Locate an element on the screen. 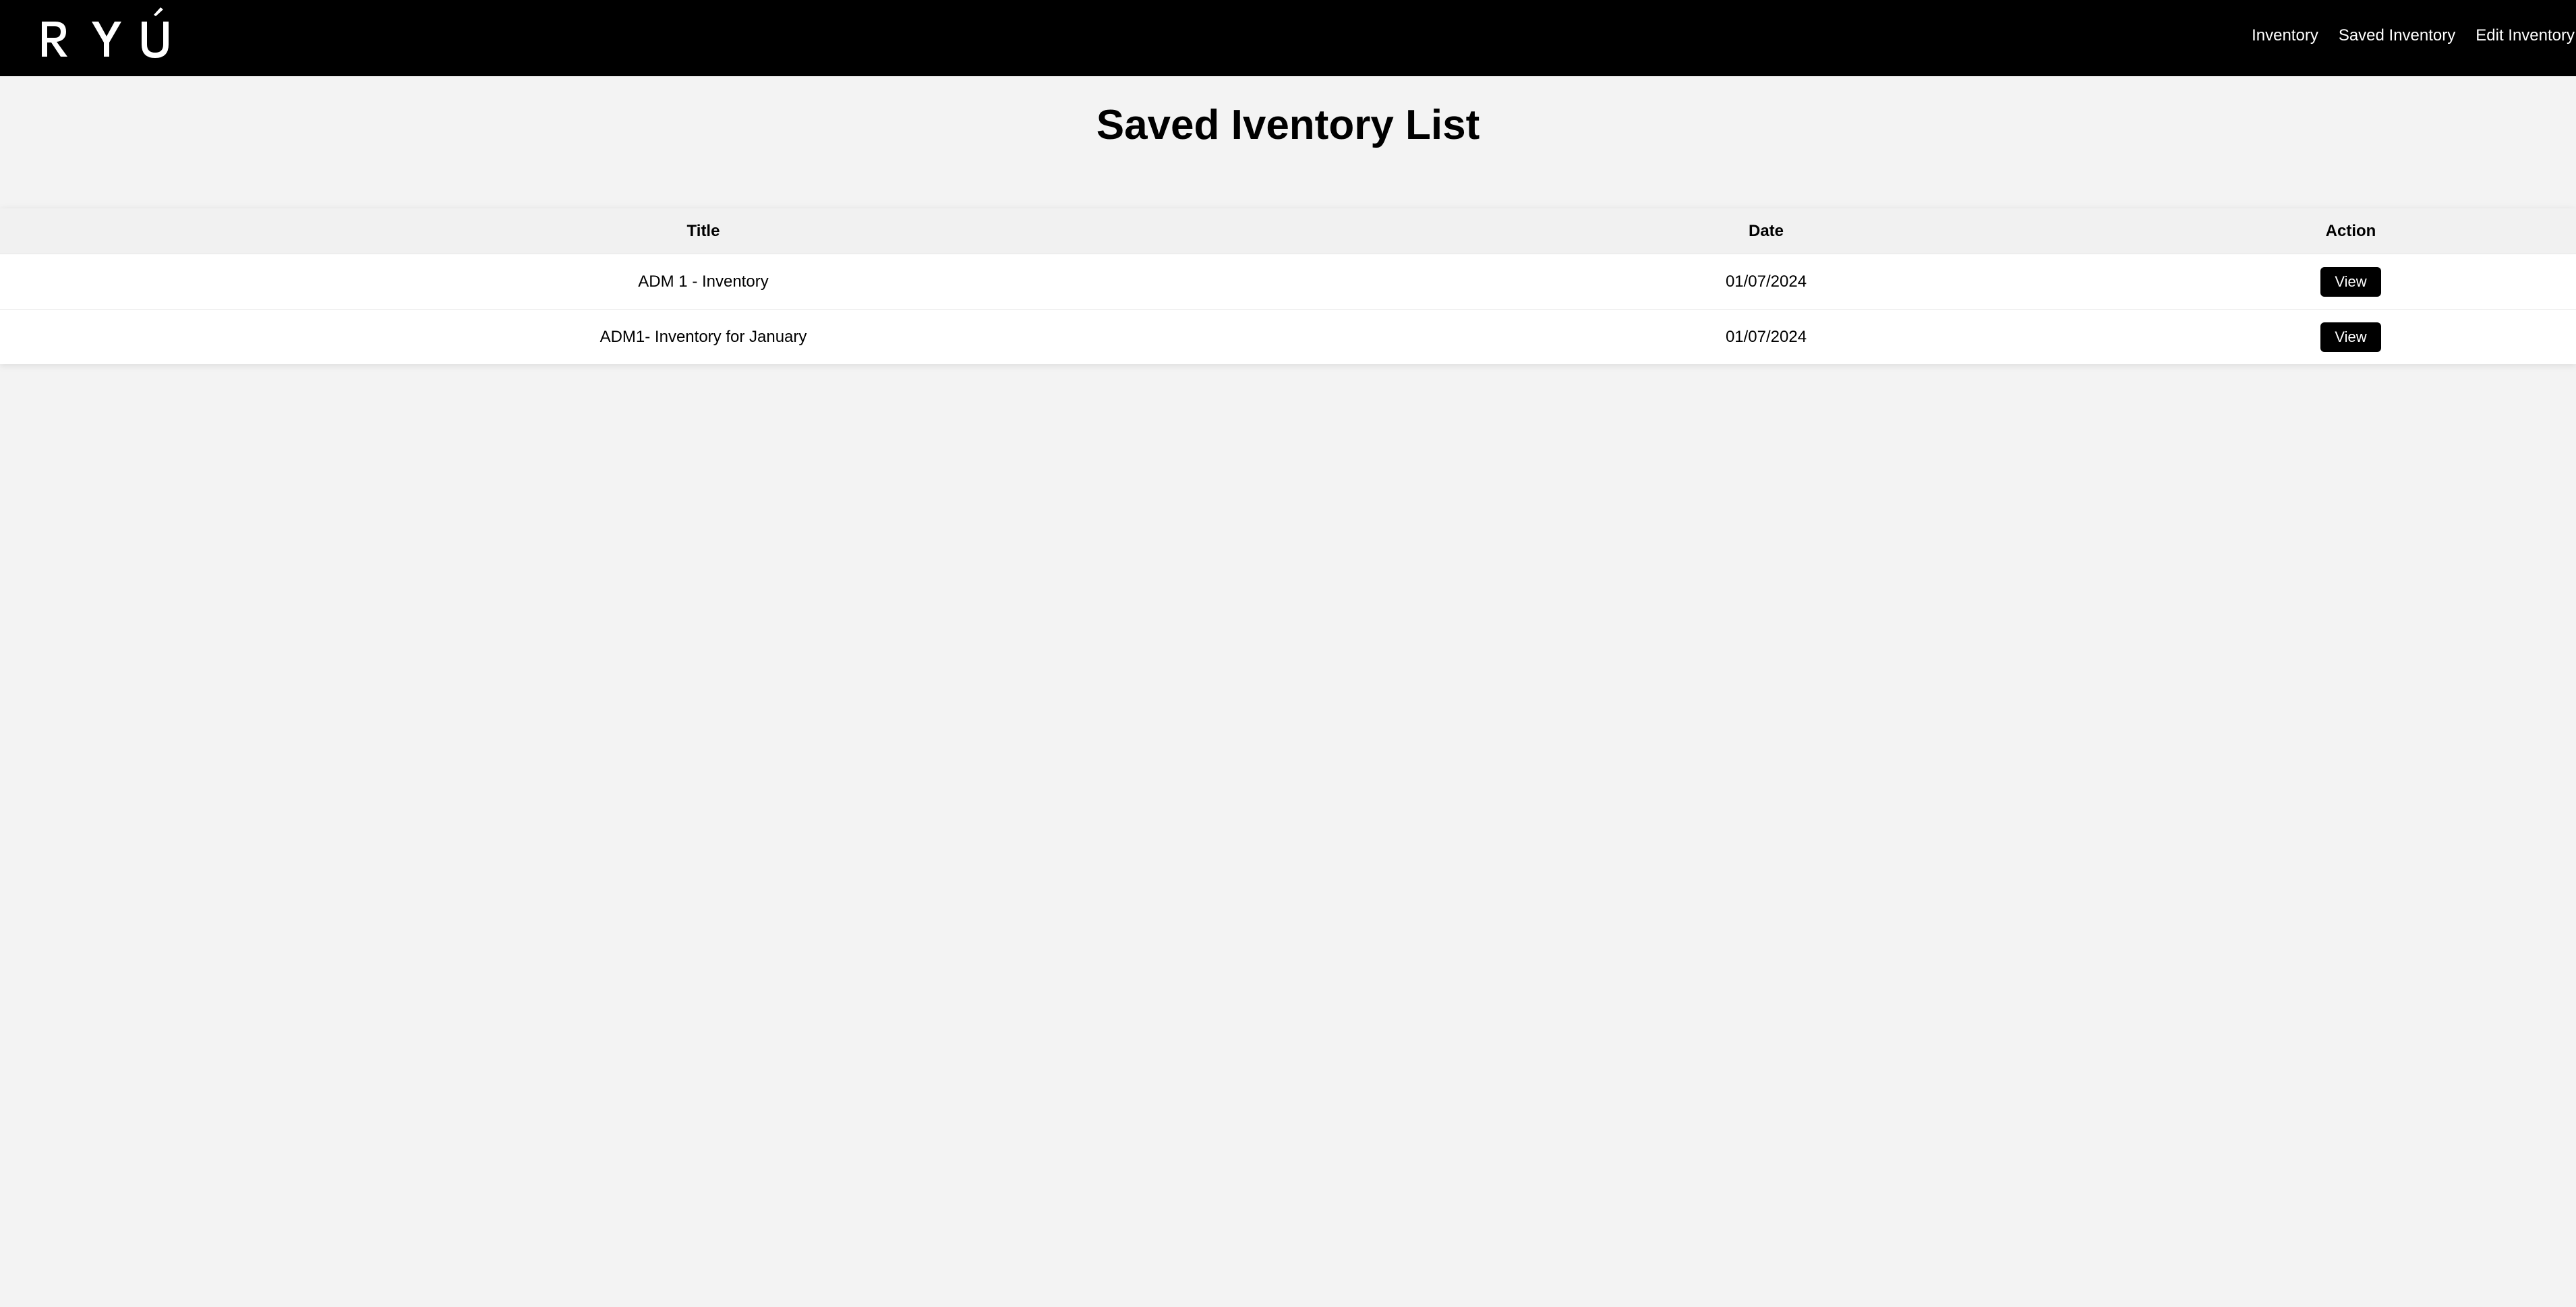 The width and height of the screenshot is (2576, 1307). page-title: Saved Iventory List is located at coordinates (1288, 125).